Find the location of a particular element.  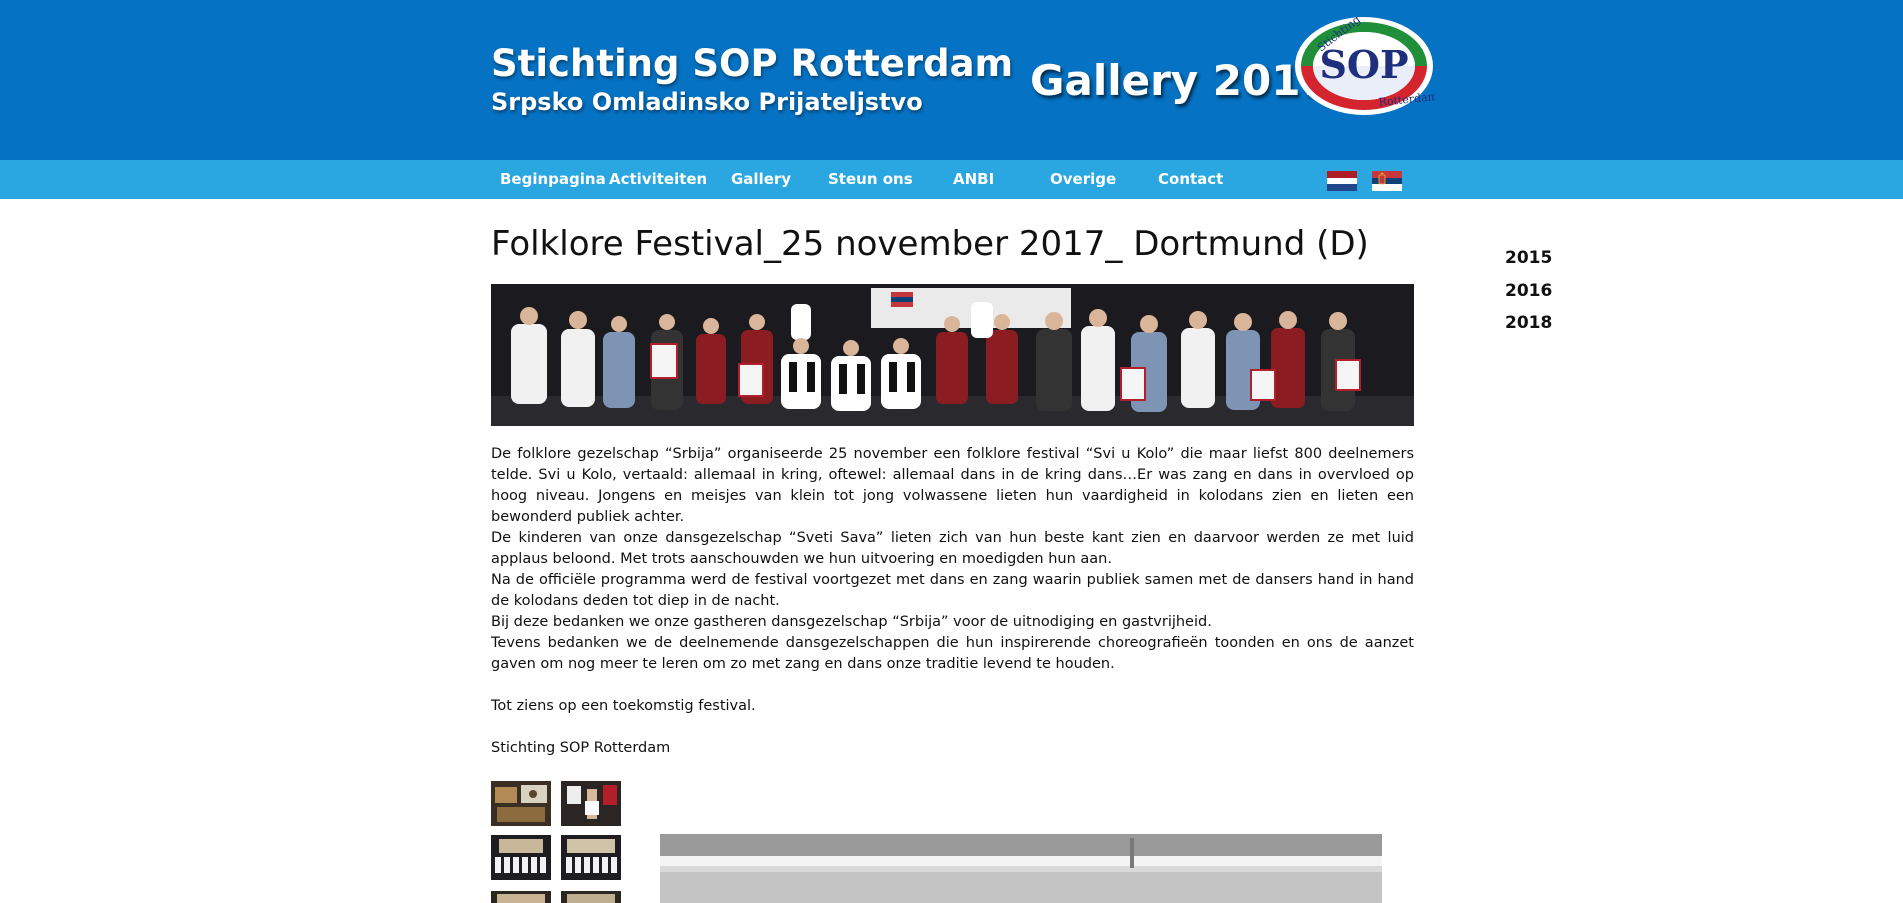

nav-item-contact: Contact is located at coordinates (1190, 179).